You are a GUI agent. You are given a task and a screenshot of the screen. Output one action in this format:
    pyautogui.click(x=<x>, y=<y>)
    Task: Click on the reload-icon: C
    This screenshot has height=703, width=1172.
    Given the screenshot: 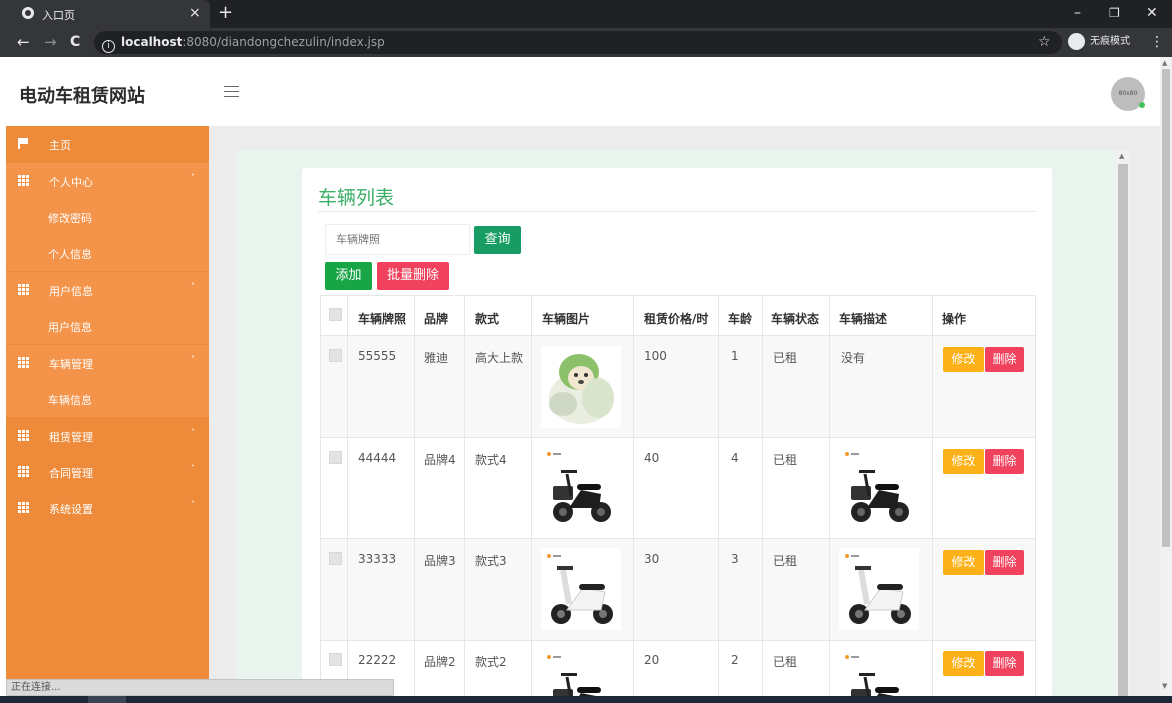 What is the action you would take?
    pyautogui.click(x=75, y=42)
    